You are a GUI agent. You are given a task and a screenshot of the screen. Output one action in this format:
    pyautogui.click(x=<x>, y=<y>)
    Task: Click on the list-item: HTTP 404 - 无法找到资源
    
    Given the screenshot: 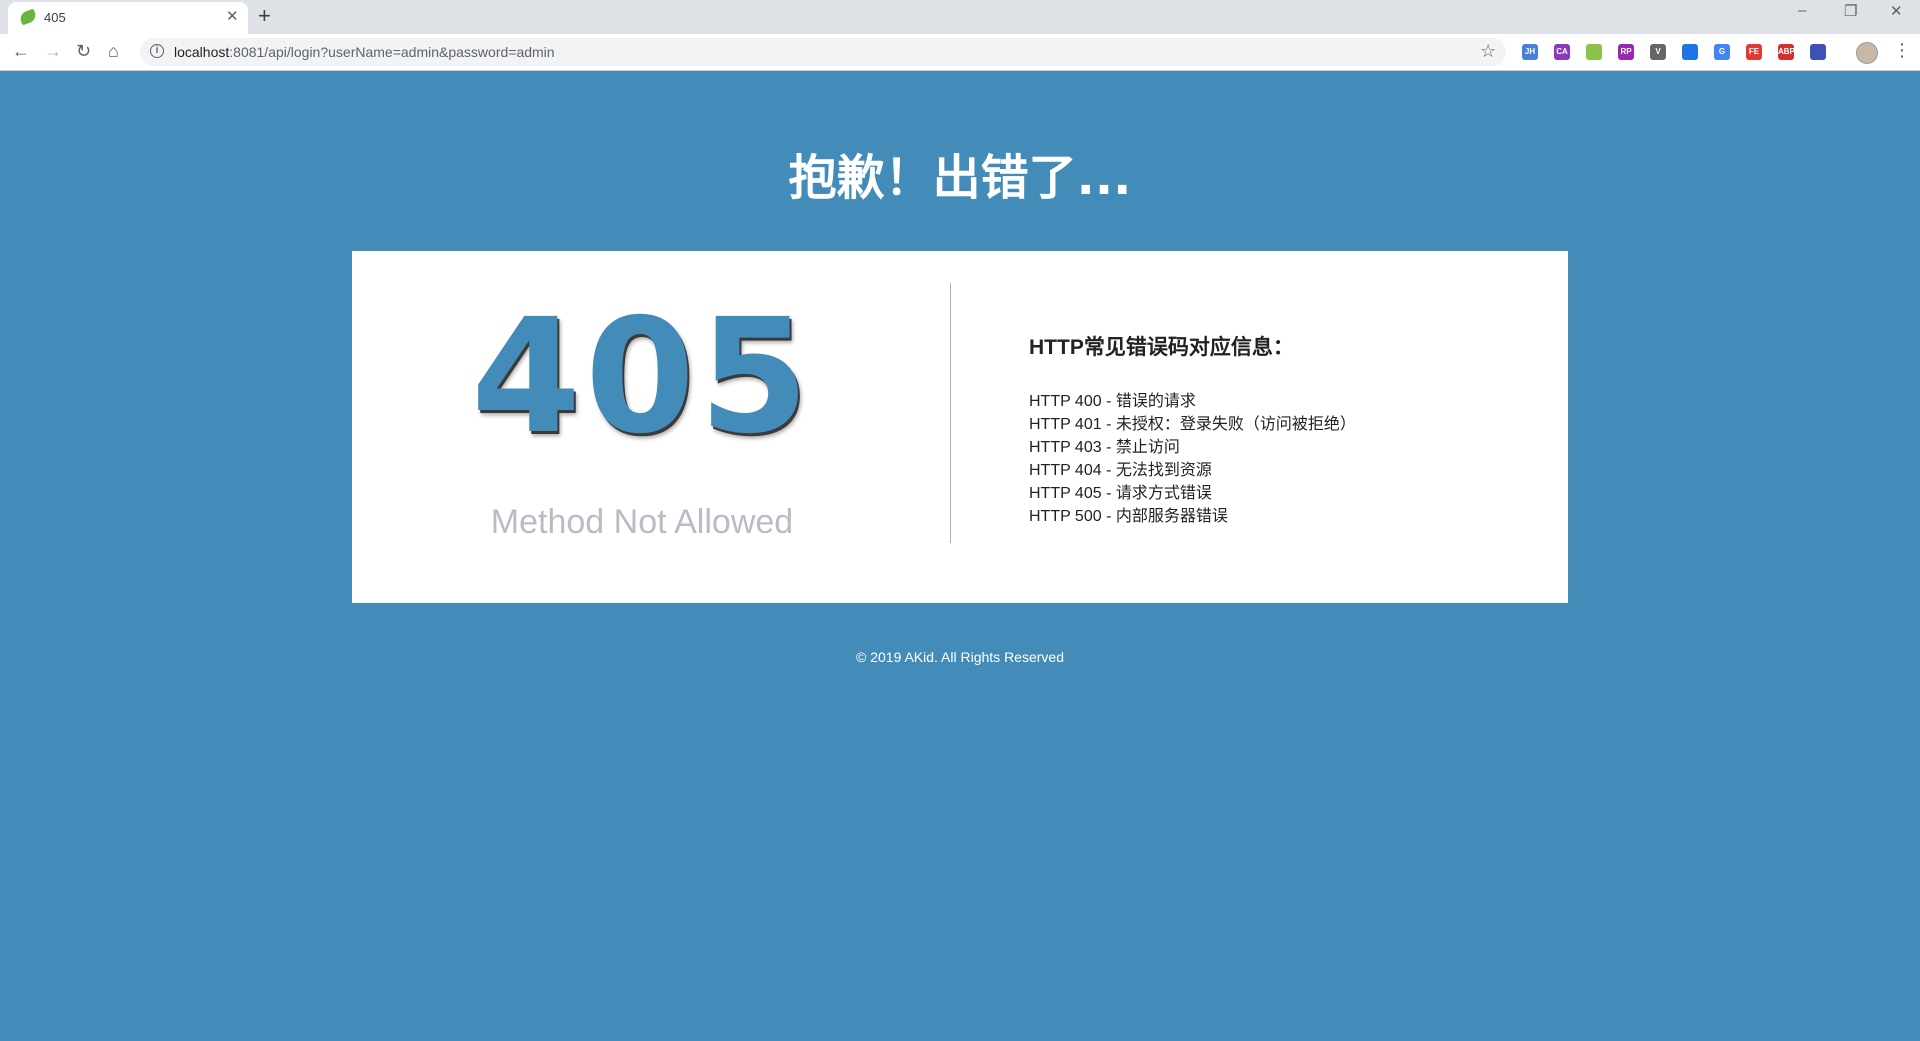 What is the action you would take?
    pyautogui.click(x=1120, y=470)
    